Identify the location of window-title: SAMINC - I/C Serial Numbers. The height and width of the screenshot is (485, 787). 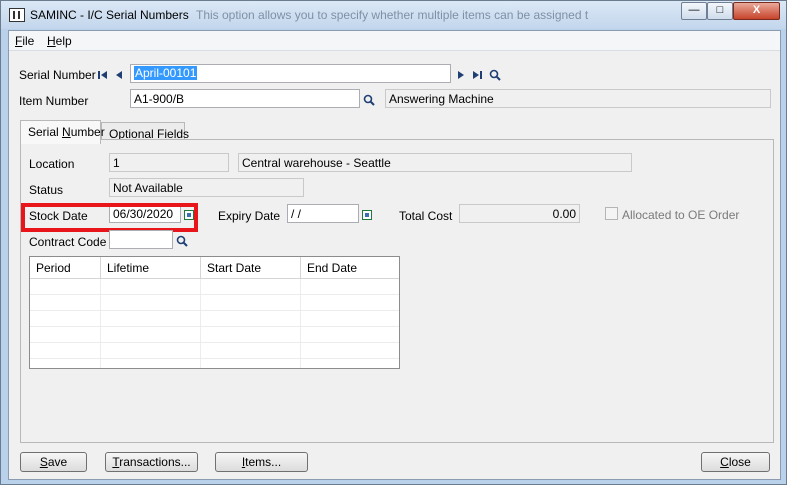
(109, 15).